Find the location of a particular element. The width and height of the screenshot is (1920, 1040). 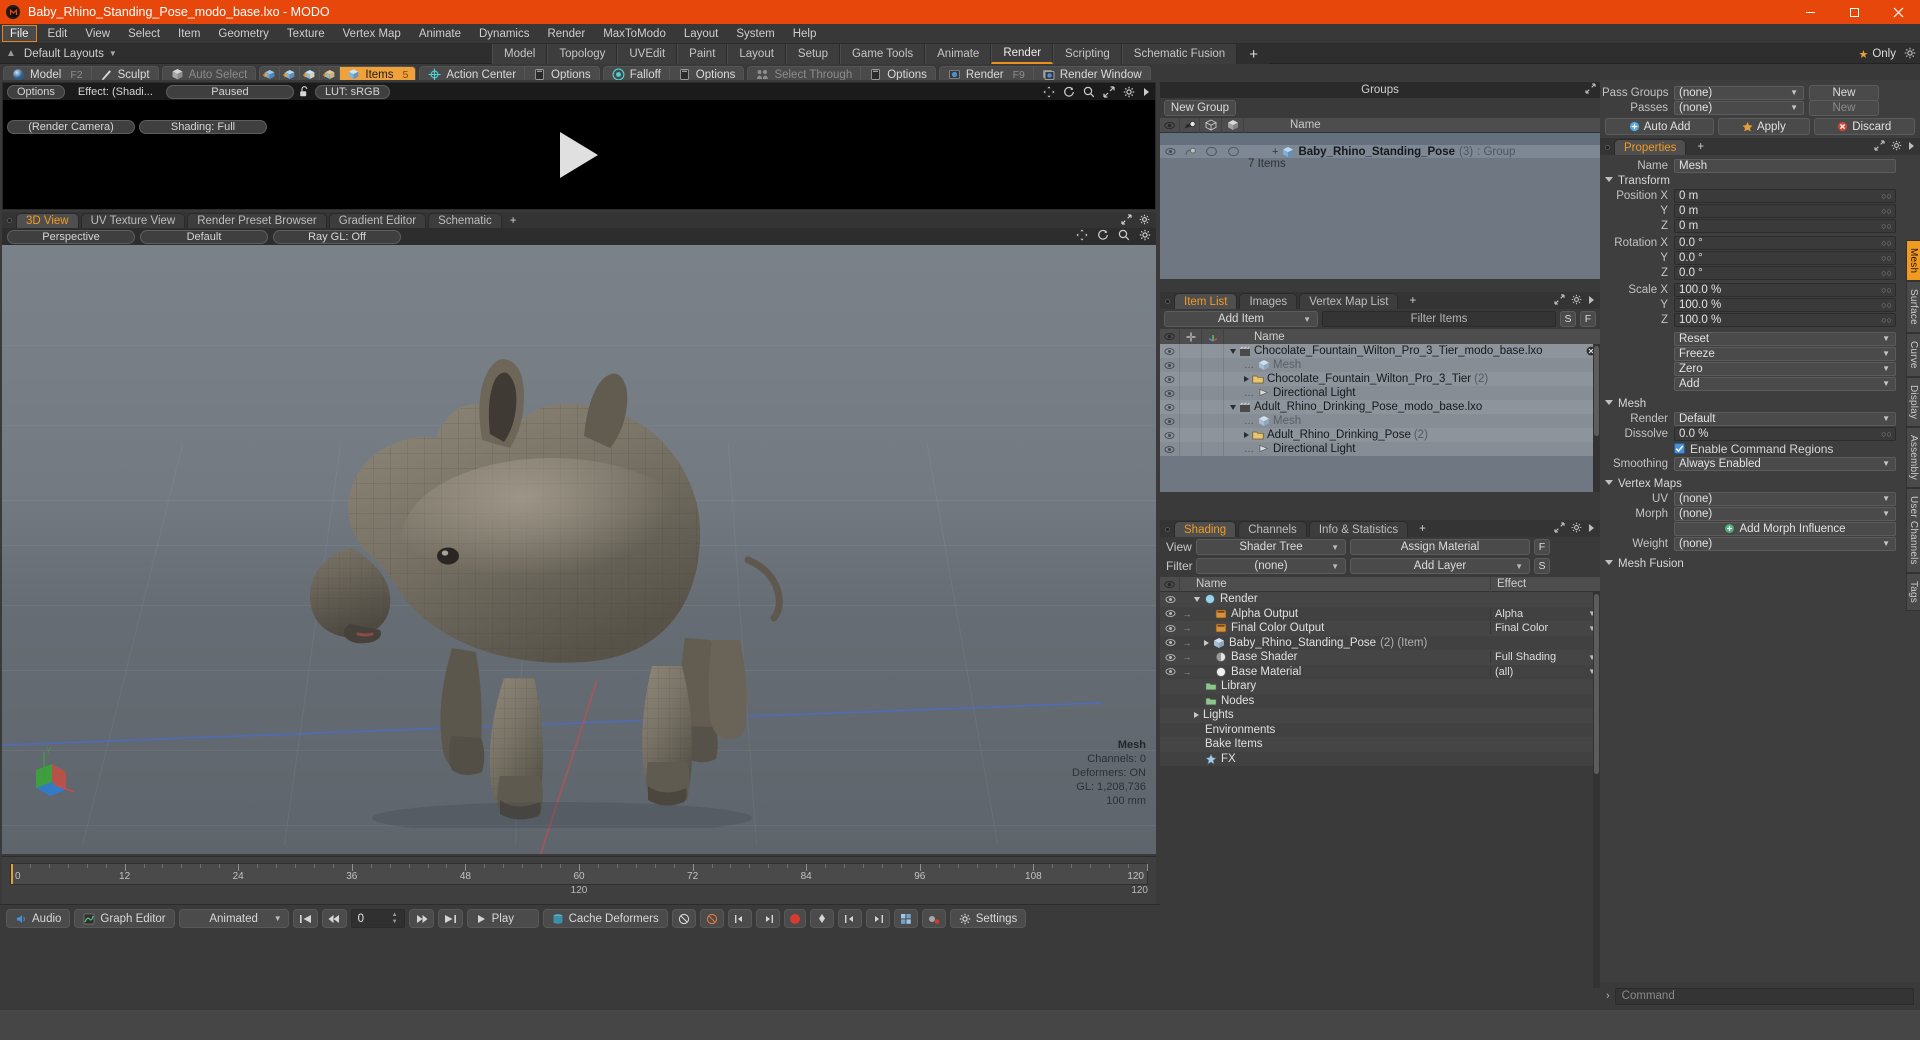

add-layout-tab-button: + is located at coordinates (1253, 54).